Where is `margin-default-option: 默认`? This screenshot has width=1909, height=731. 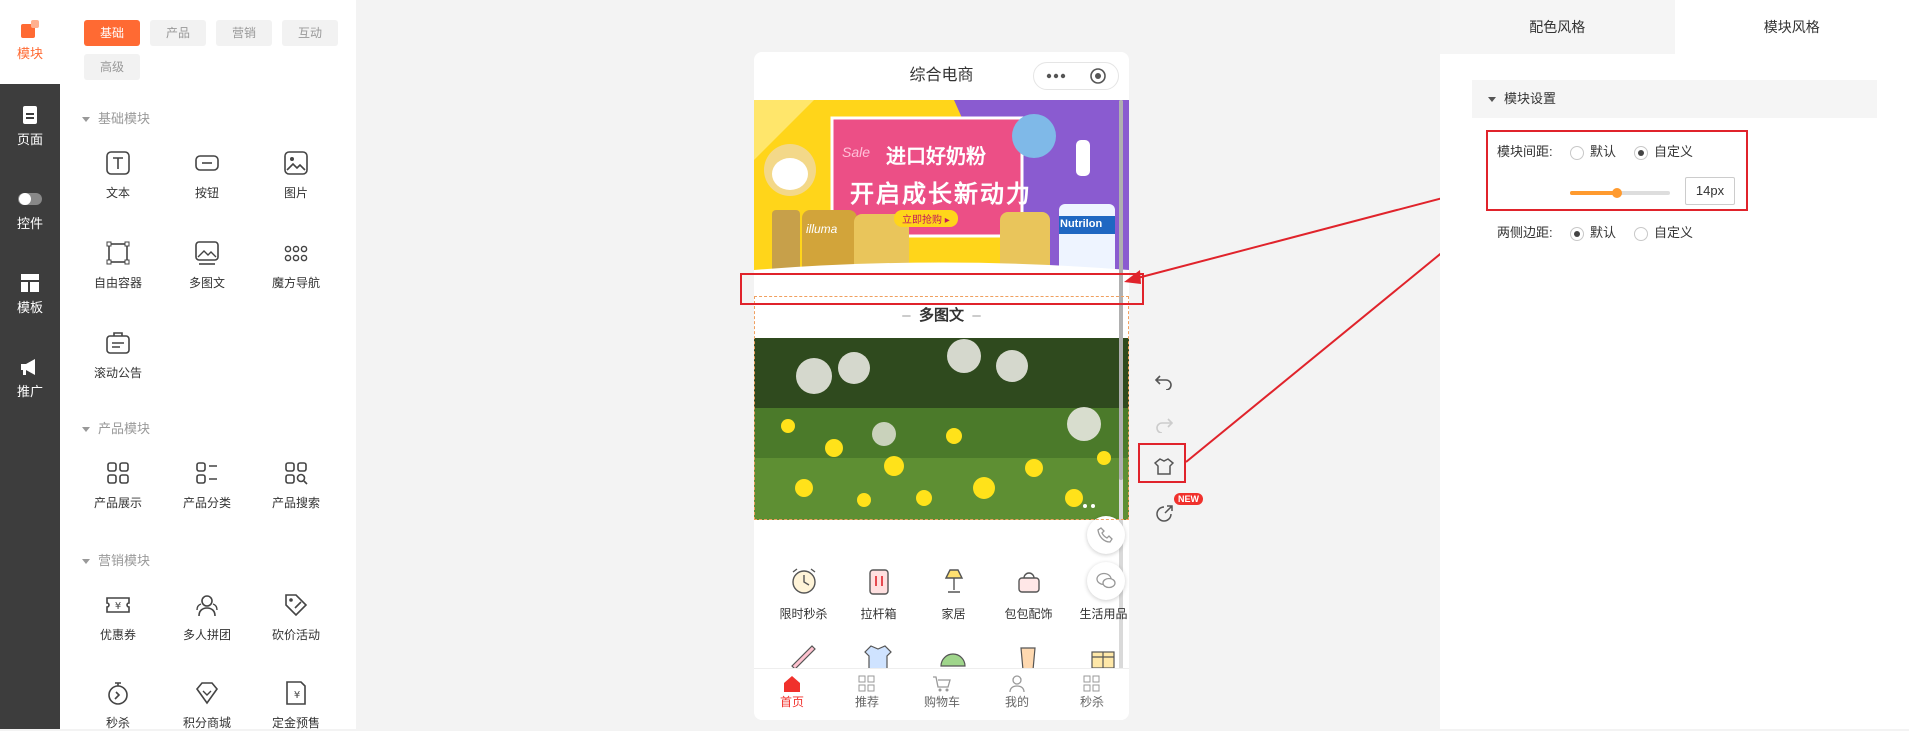
margin-default-option: 默认 is located at coordinates (1593, 231).